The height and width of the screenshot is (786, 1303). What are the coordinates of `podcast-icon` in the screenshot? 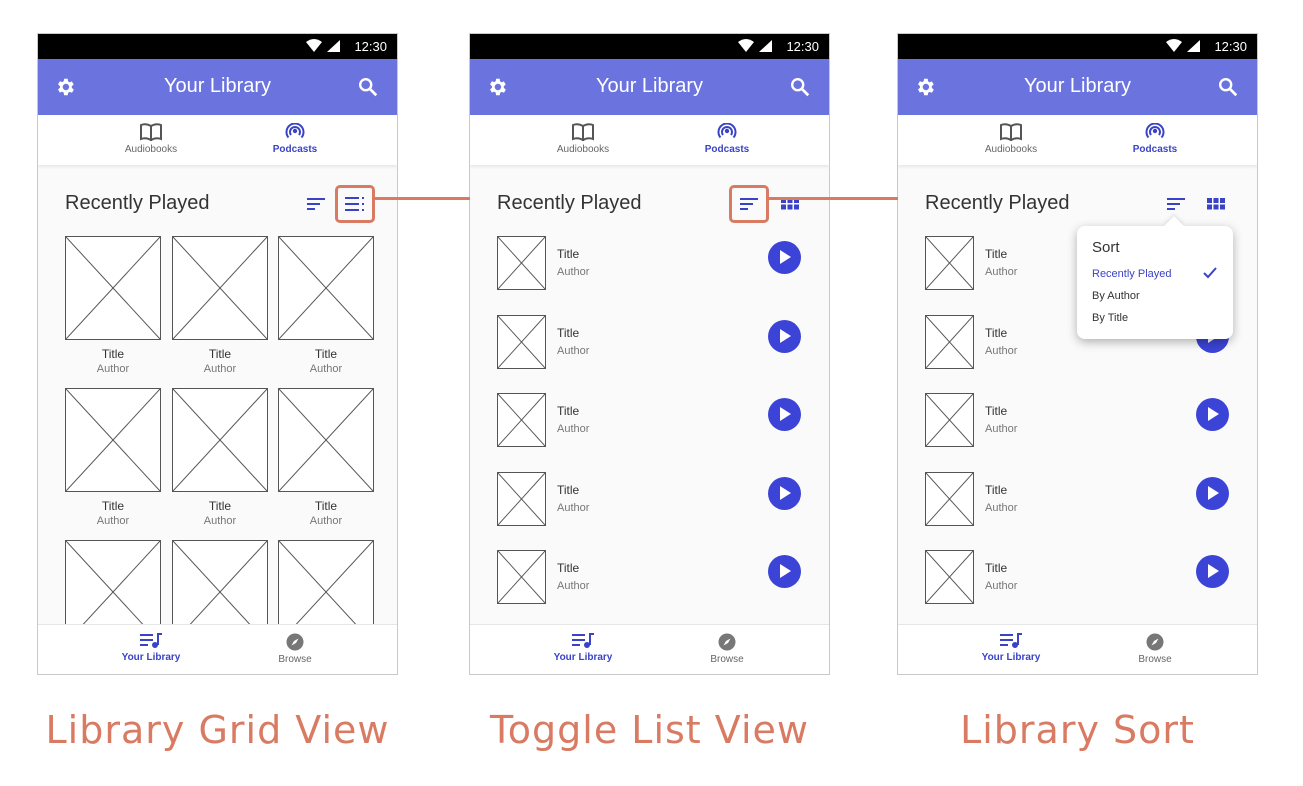 It's located at (727, 131).